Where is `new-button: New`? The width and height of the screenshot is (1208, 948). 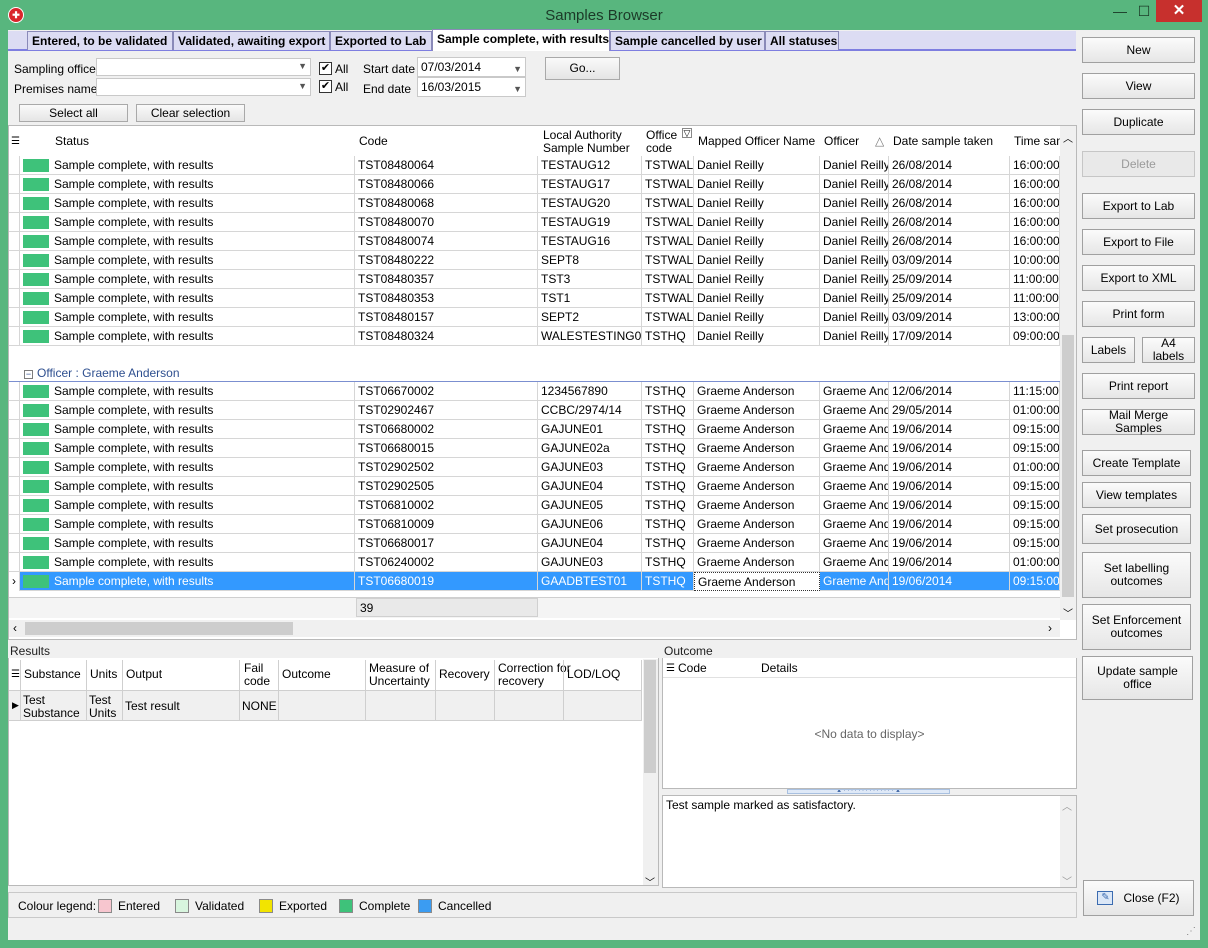
new-button: New is located at coordinates (1138, 50).